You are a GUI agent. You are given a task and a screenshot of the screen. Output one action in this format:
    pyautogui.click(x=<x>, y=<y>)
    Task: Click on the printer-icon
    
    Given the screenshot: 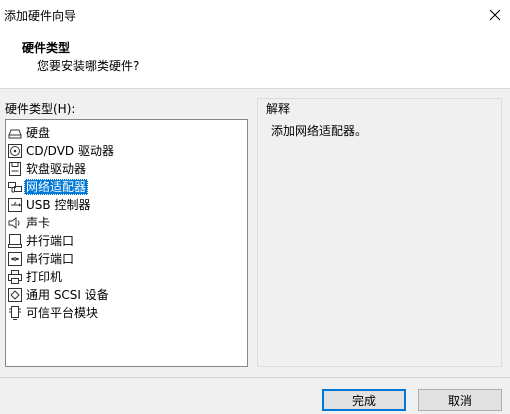 What is the action you would take?
    pyautogui.click(x=15, y=276)
    